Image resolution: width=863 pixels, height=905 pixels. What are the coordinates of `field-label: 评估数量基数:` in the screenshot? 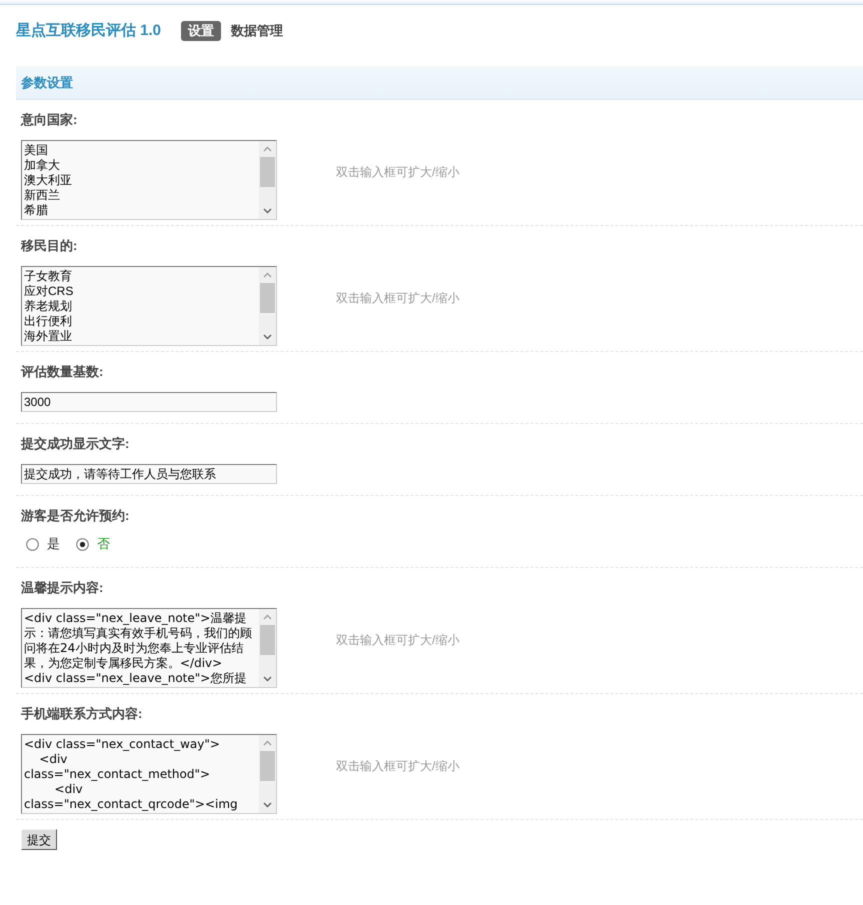 It's located at (62, 371).